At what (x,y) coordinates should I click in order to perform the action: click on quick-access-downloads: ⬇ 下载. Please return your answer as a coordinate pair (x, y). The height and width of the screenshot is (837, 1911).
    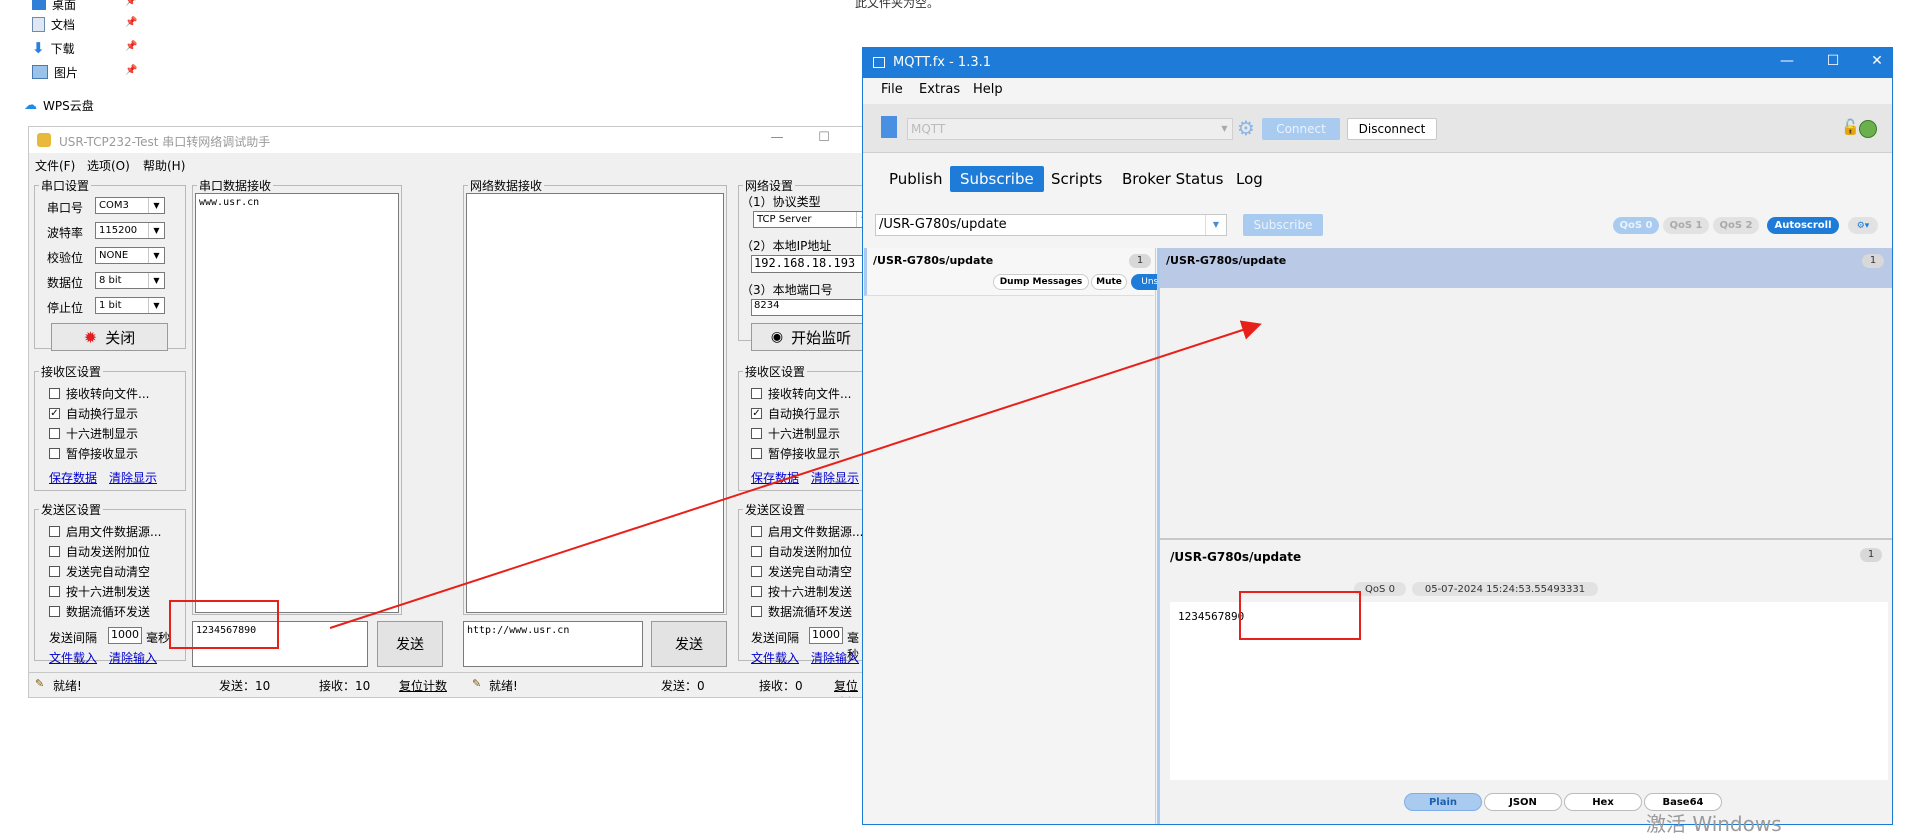
    Looking at the image, I should click on (53, 48).